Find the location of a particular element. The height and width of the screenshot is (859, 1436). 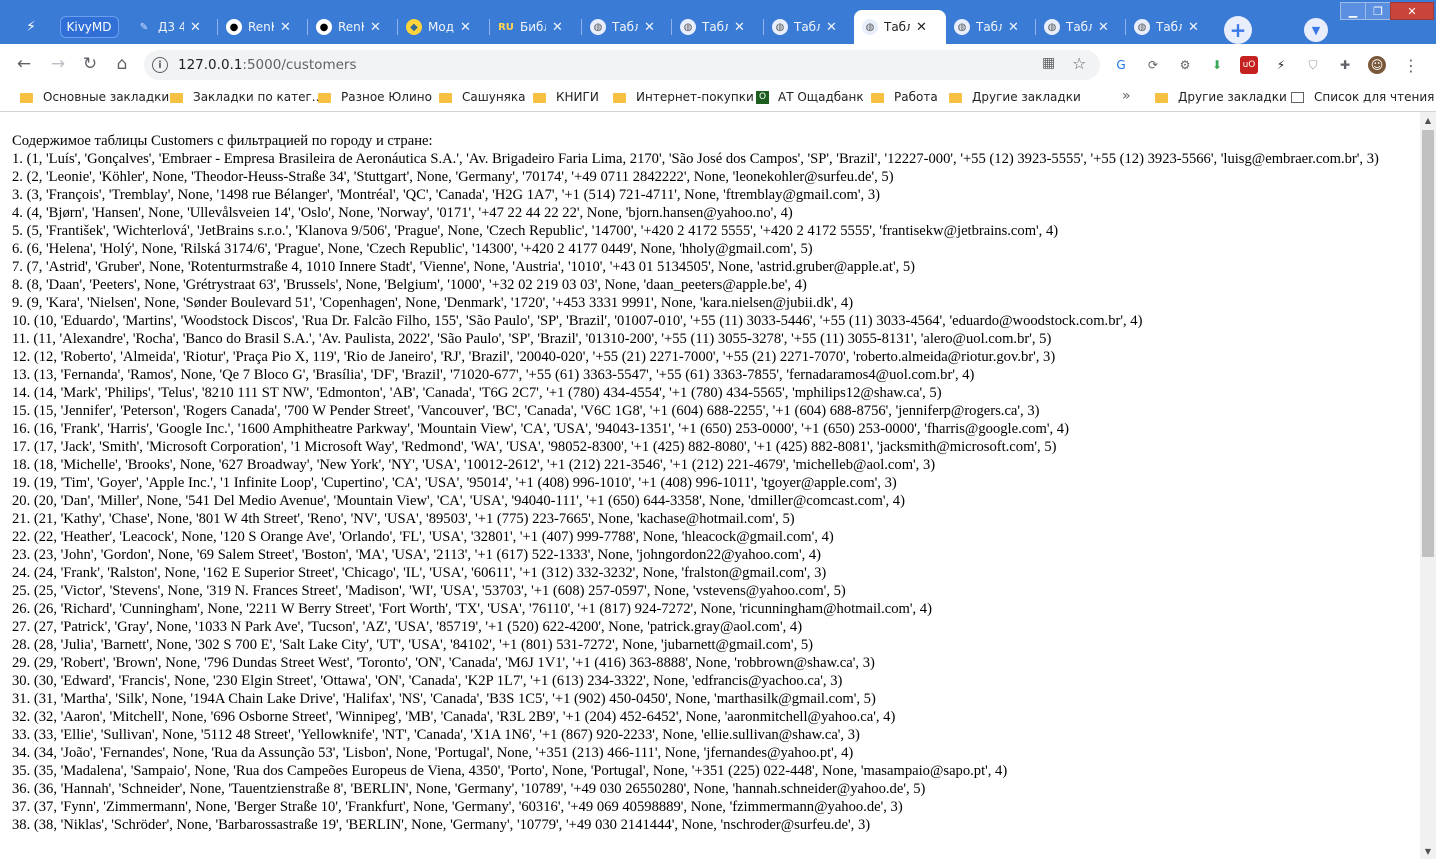

tab-12: ◍ Табл ✕ is located at coordinates (1171, 27).